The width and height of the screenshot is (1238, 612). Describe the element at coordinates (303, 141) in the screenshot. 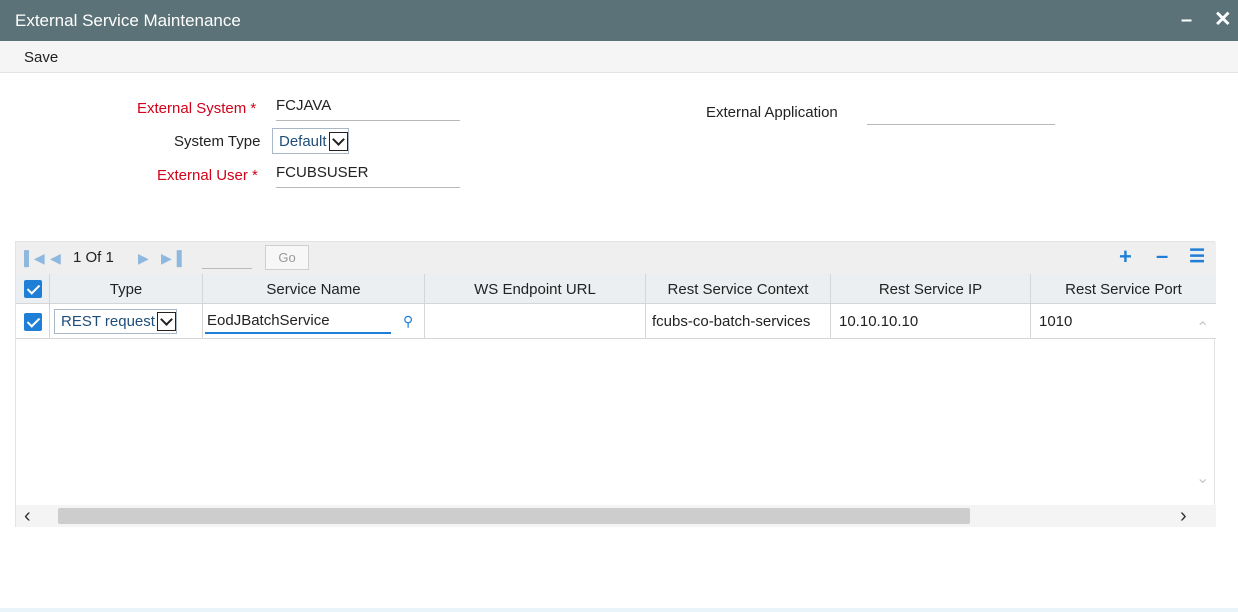

I see `system-type-value: Default` at that location.